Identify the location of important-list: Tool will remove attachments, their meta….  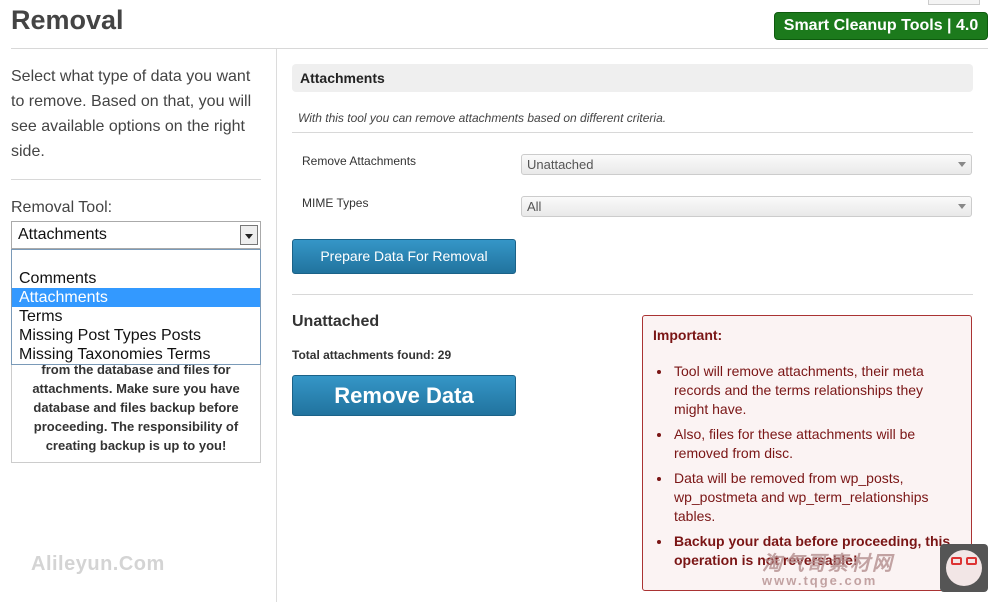
(807, 466).